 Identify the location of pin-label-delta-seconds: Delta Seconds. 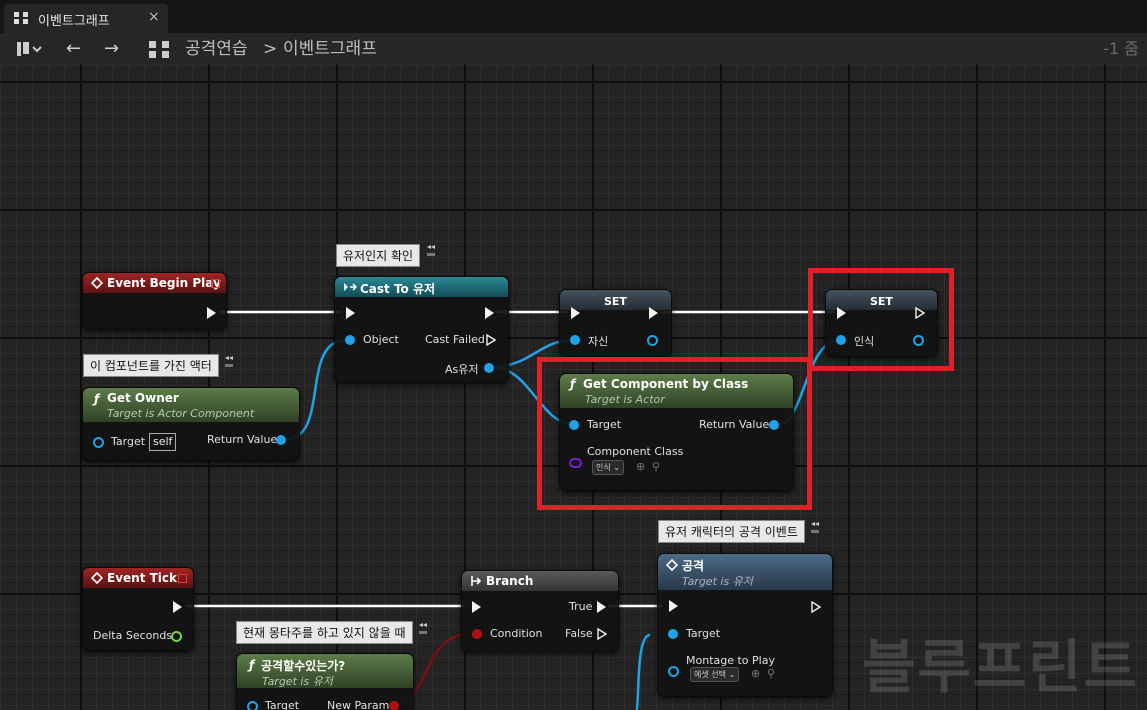
(133, 635).